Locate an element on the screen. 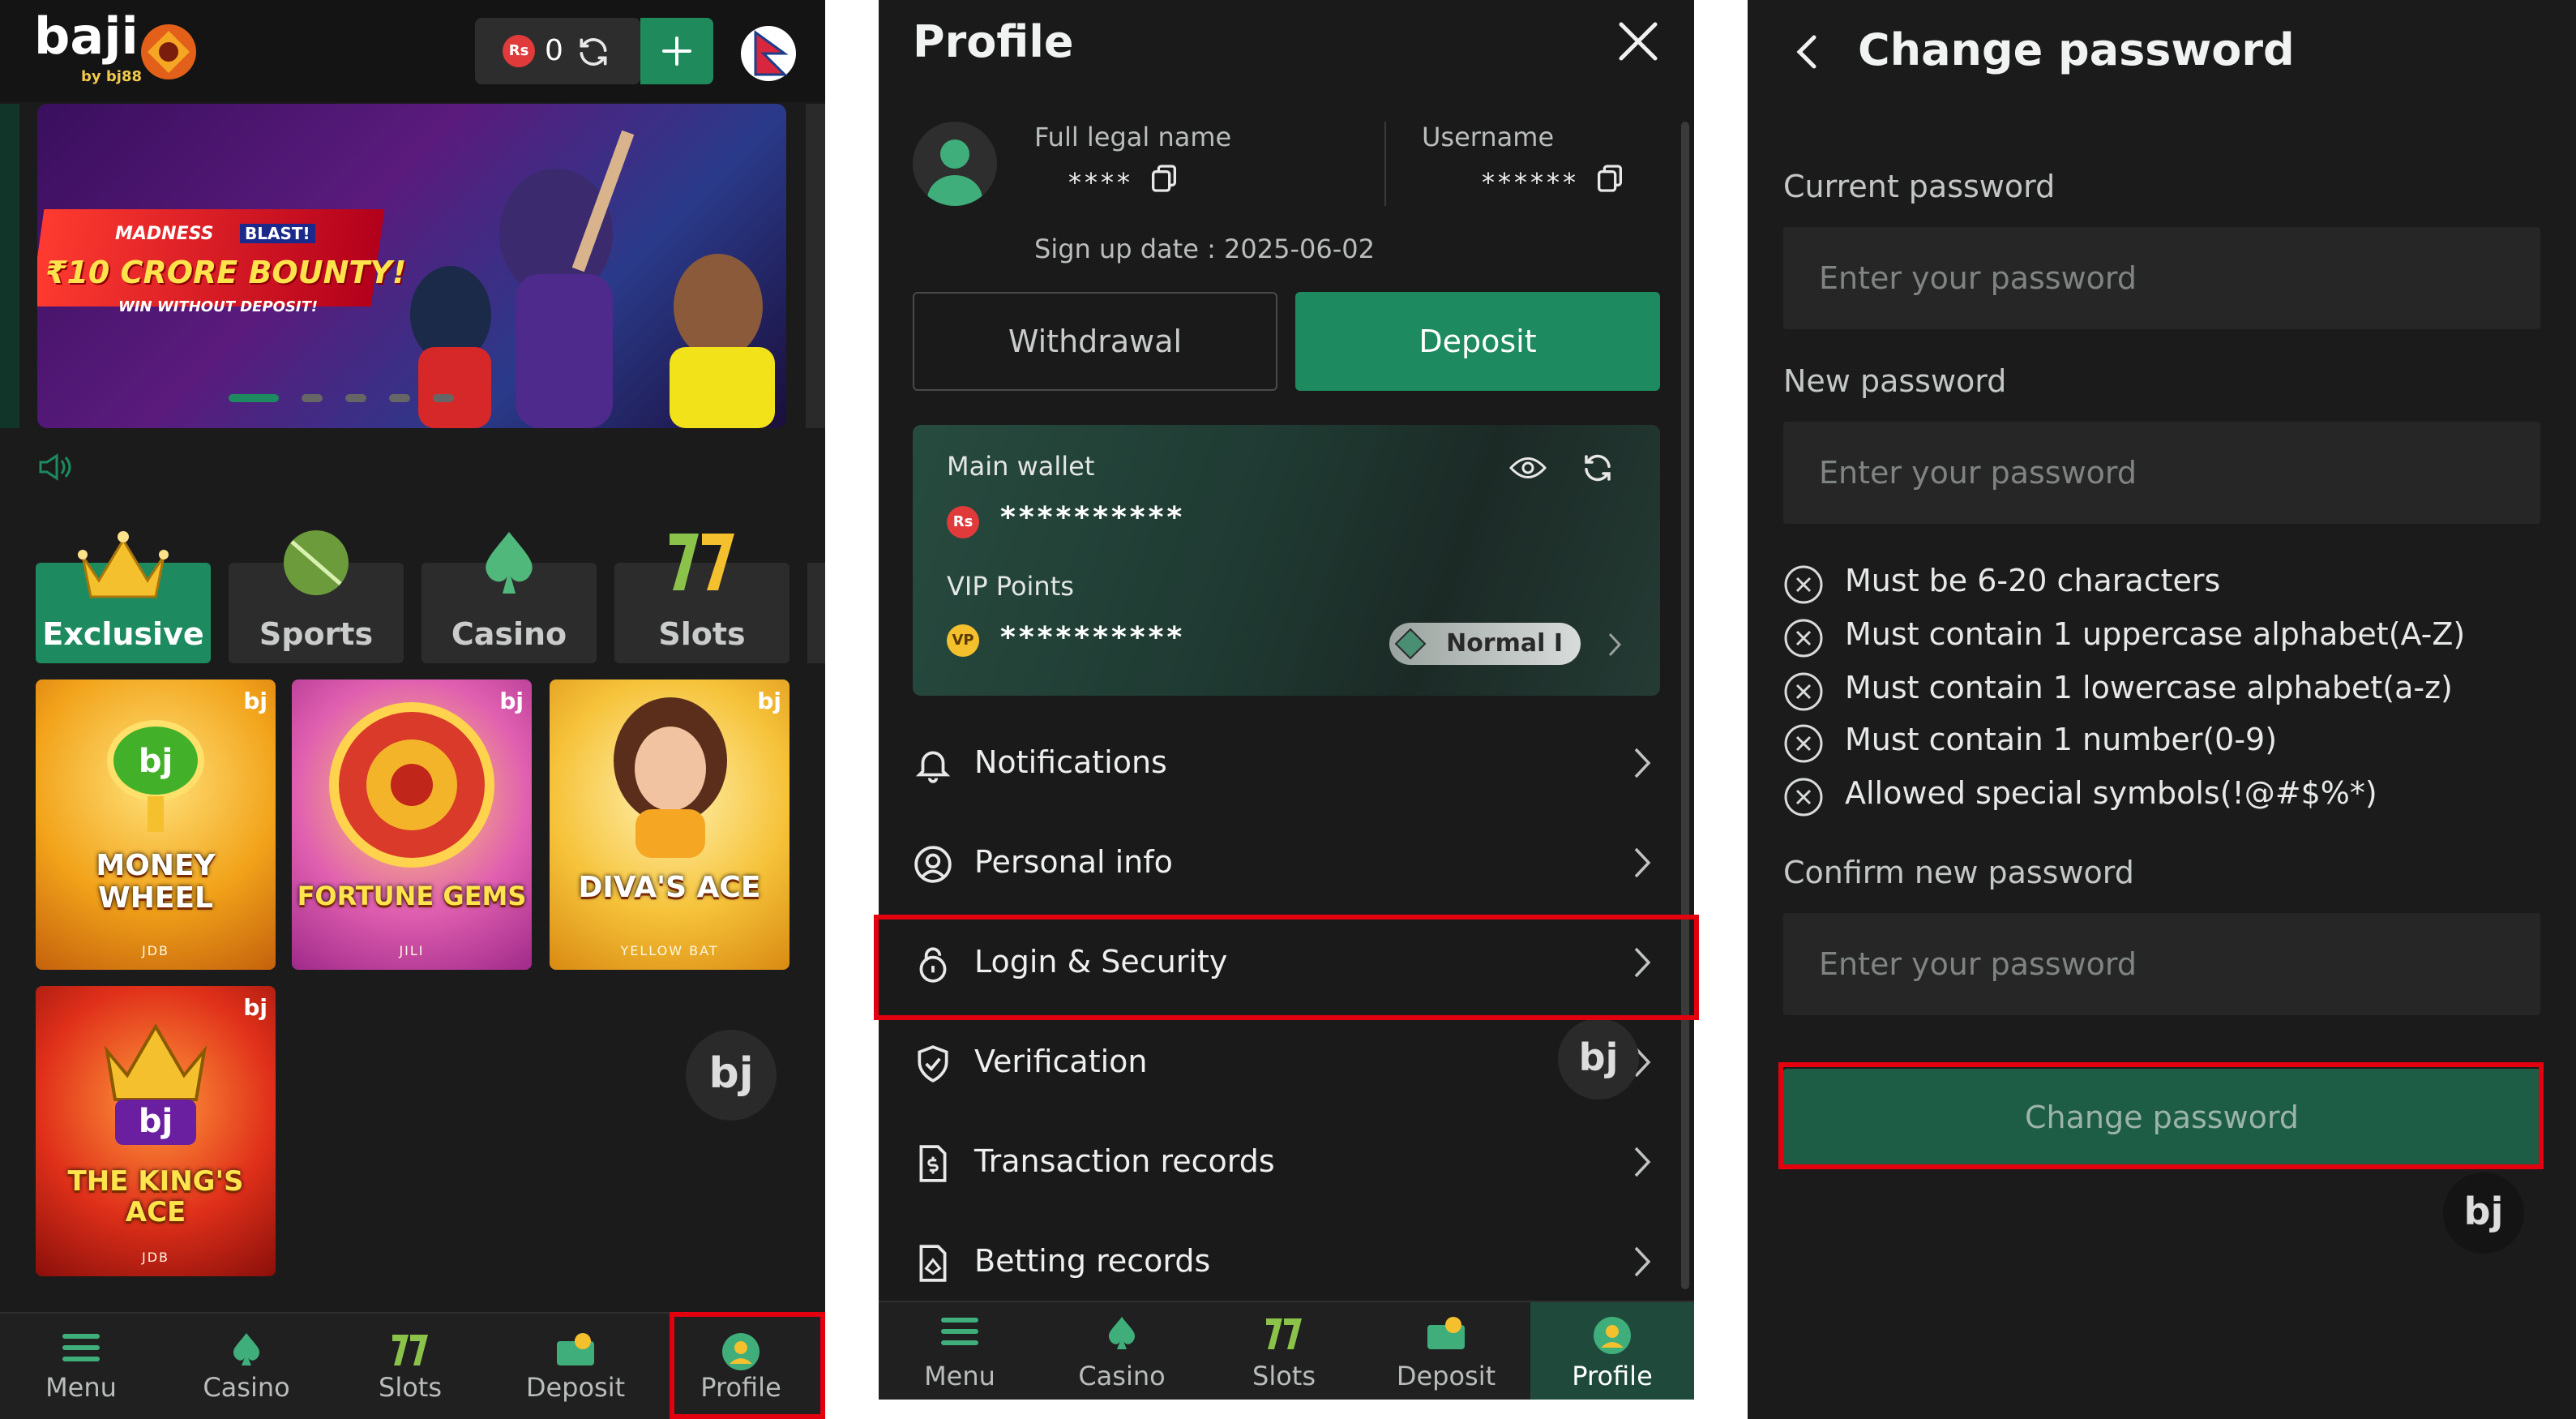 The image size is (2576, 1419). menu-item-transaction-records: Transaction records is located at coordinates (1286, 1161).